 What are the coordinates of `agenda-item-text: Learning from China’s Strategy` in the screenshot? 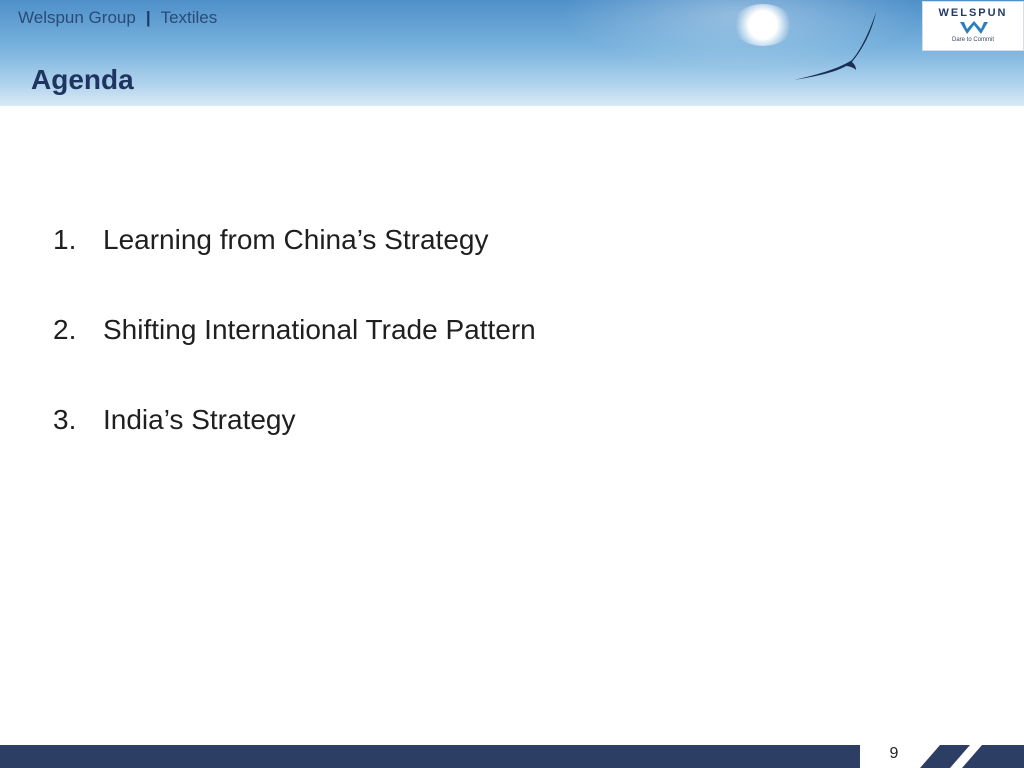 It's located at (296, 239).